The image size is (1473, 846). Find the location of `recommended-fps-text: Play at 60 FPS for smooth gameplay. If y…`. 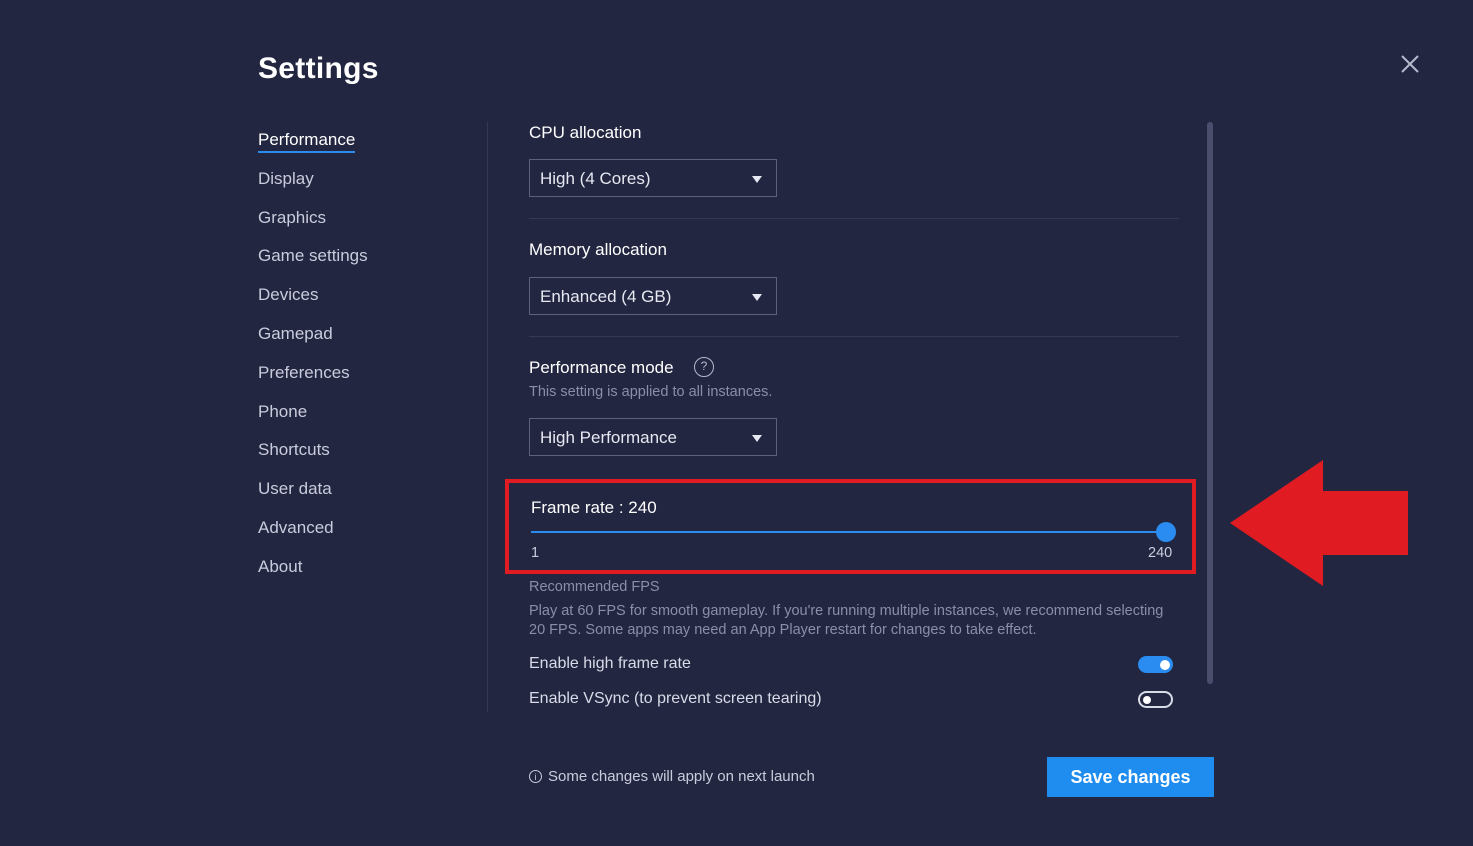

recommended-fps-text: Play at 60 FPS for smooth gameplay. If y… is located at coordinates (846, 620).